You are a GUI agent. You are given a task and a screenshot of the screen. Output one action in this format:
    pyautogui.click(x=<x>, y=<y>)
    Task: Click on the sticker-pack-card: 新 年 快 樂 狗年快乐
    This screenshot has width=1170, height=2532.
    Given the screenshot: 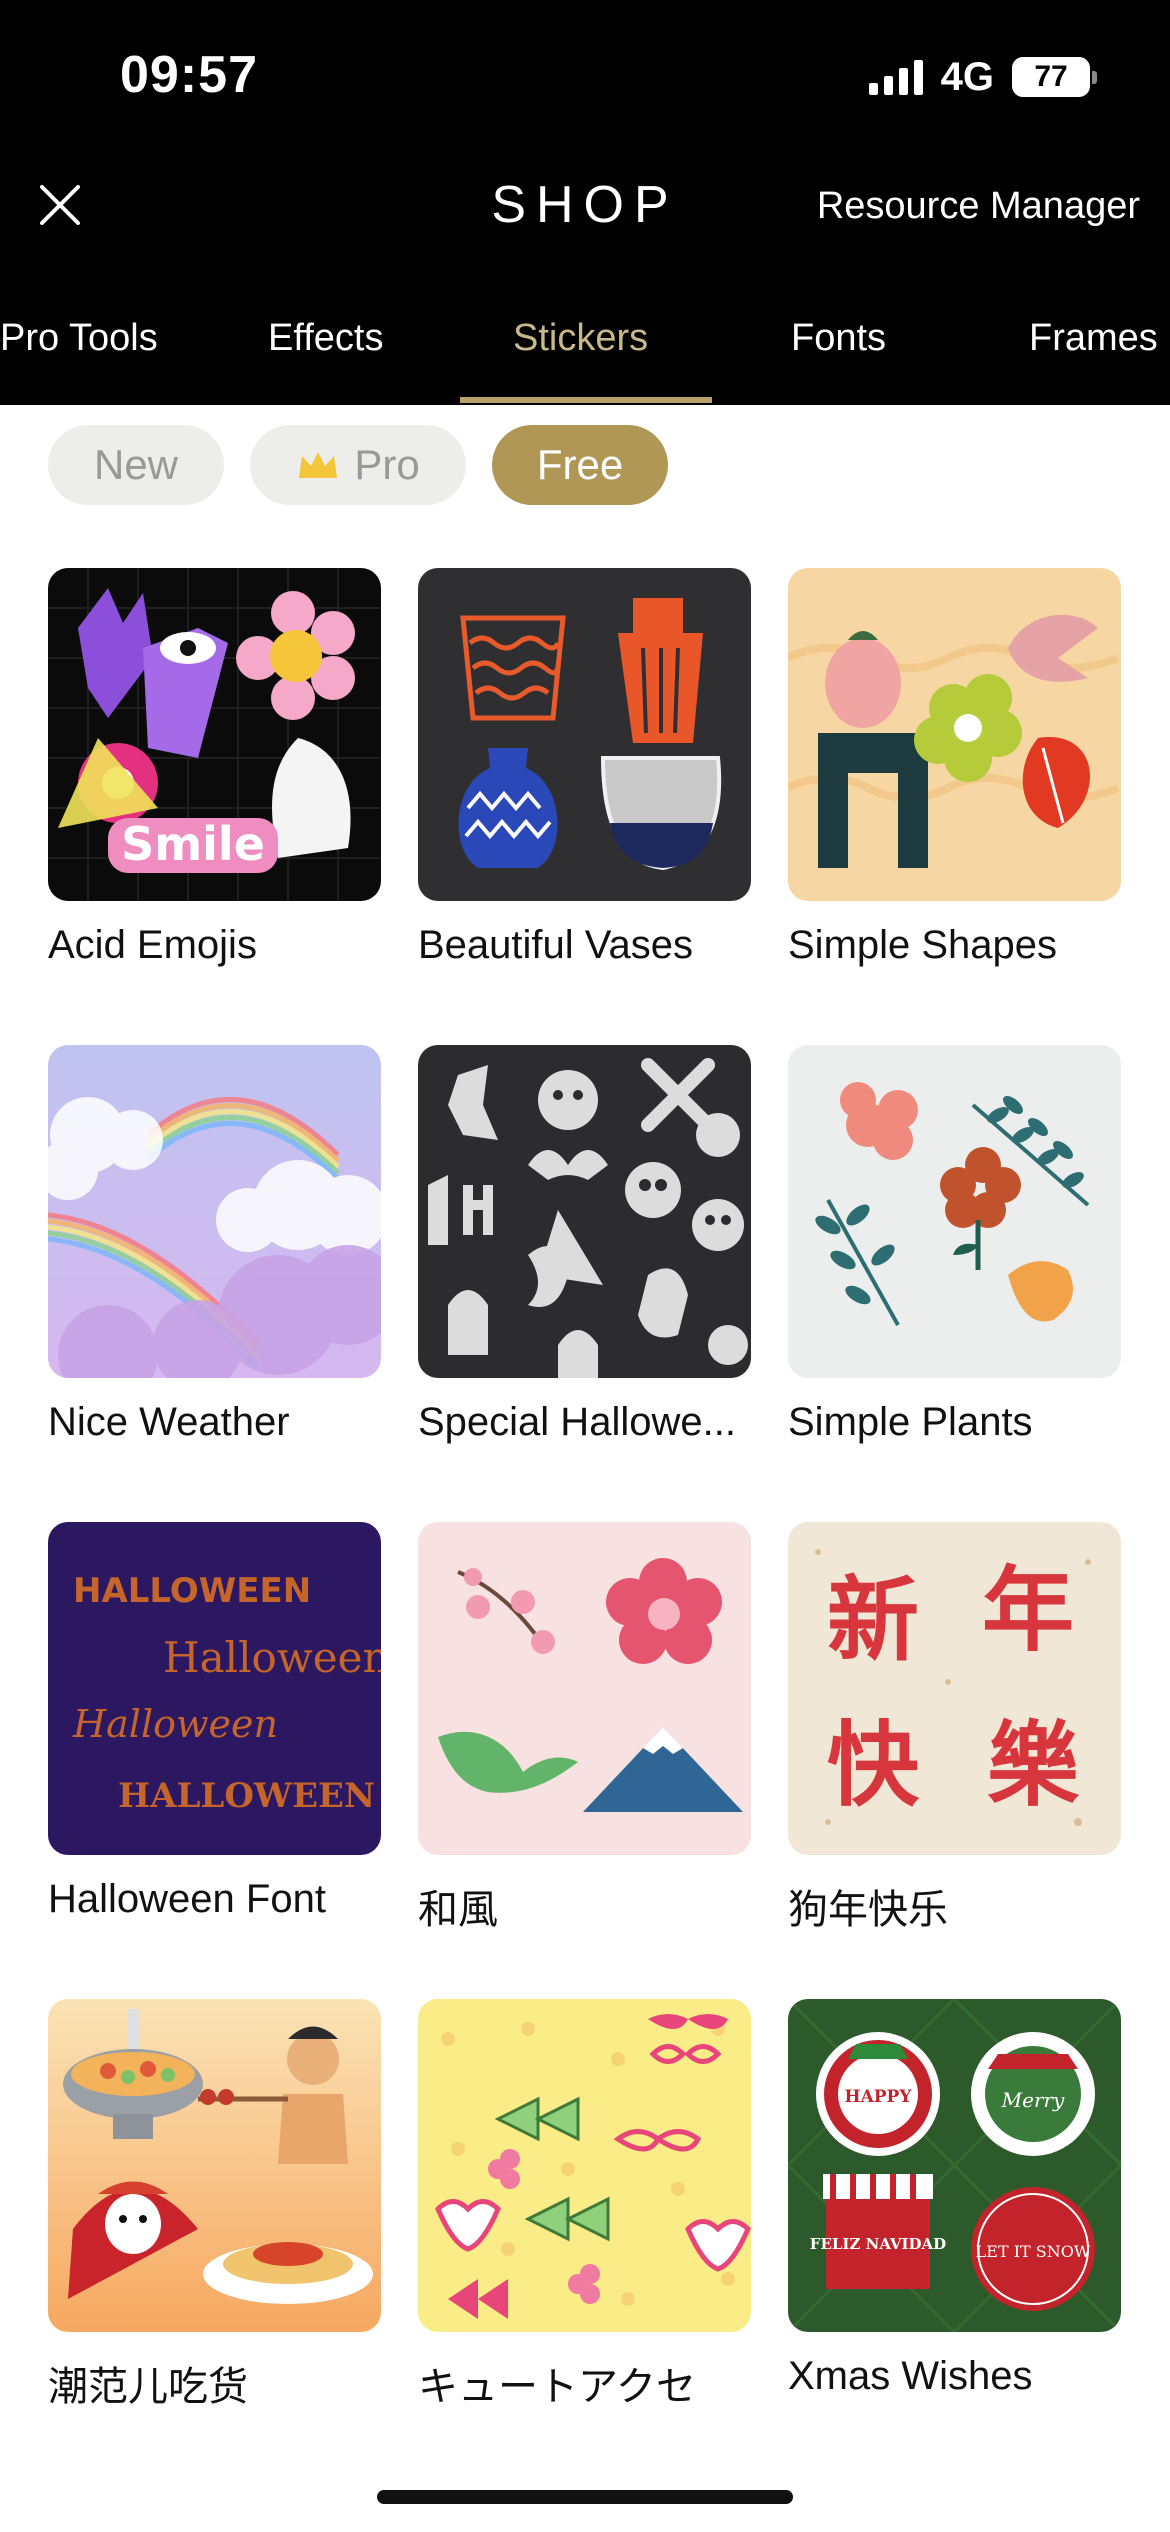 What is the action you would take?
    pyautogui.click(x=954, y=1760)
    